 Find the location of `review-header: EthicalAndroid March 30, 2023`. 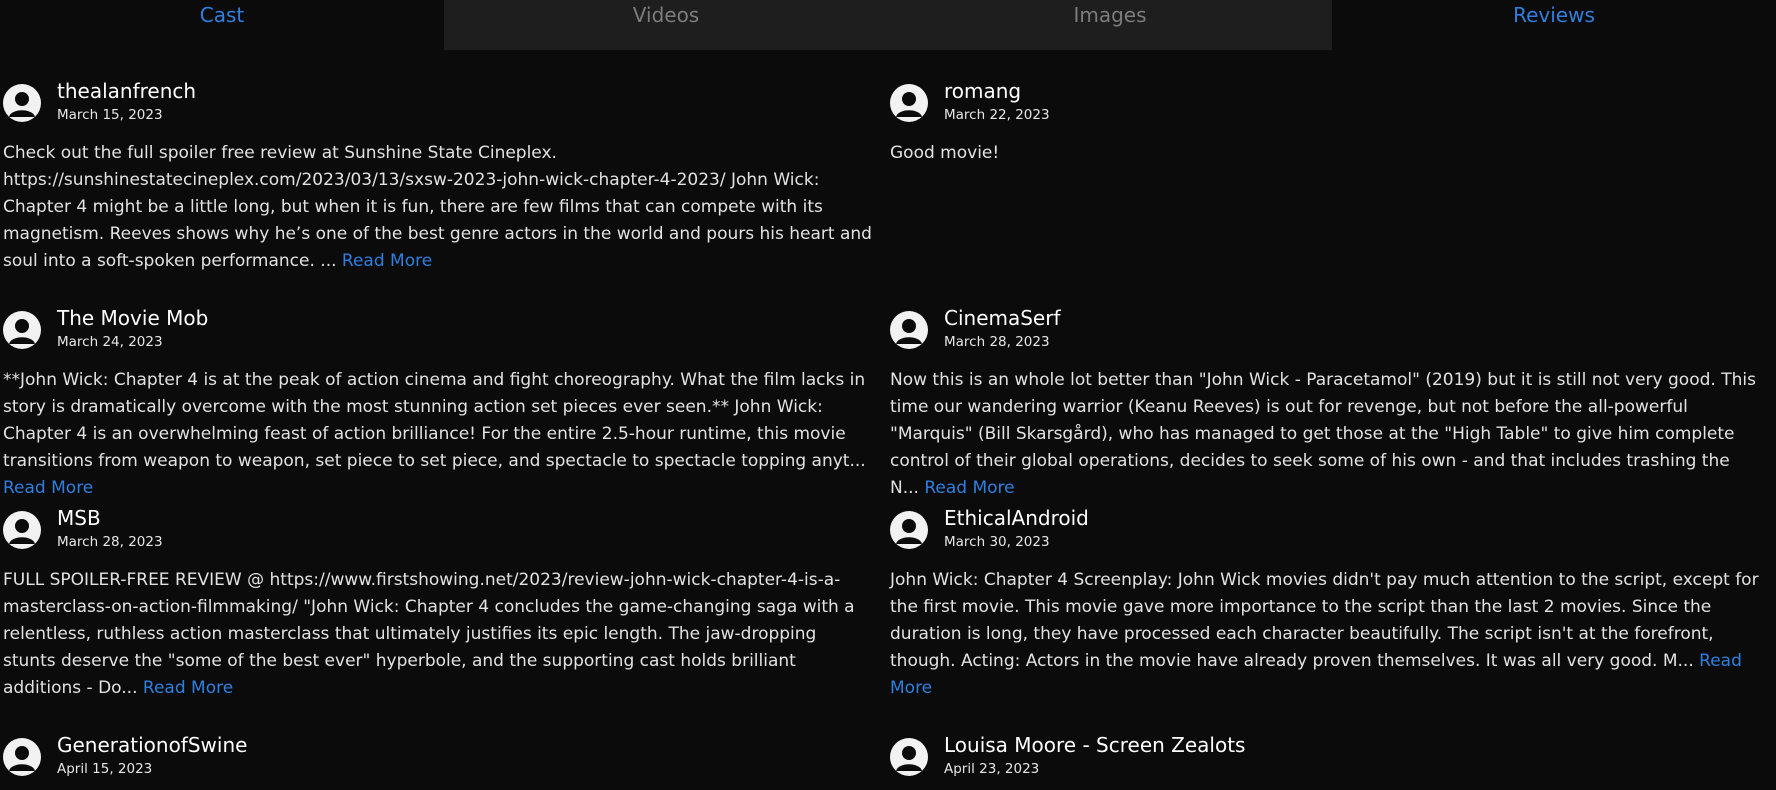

review-header: EthicalAndroid March 30, 2023 is located at coordinates (1325, 529).